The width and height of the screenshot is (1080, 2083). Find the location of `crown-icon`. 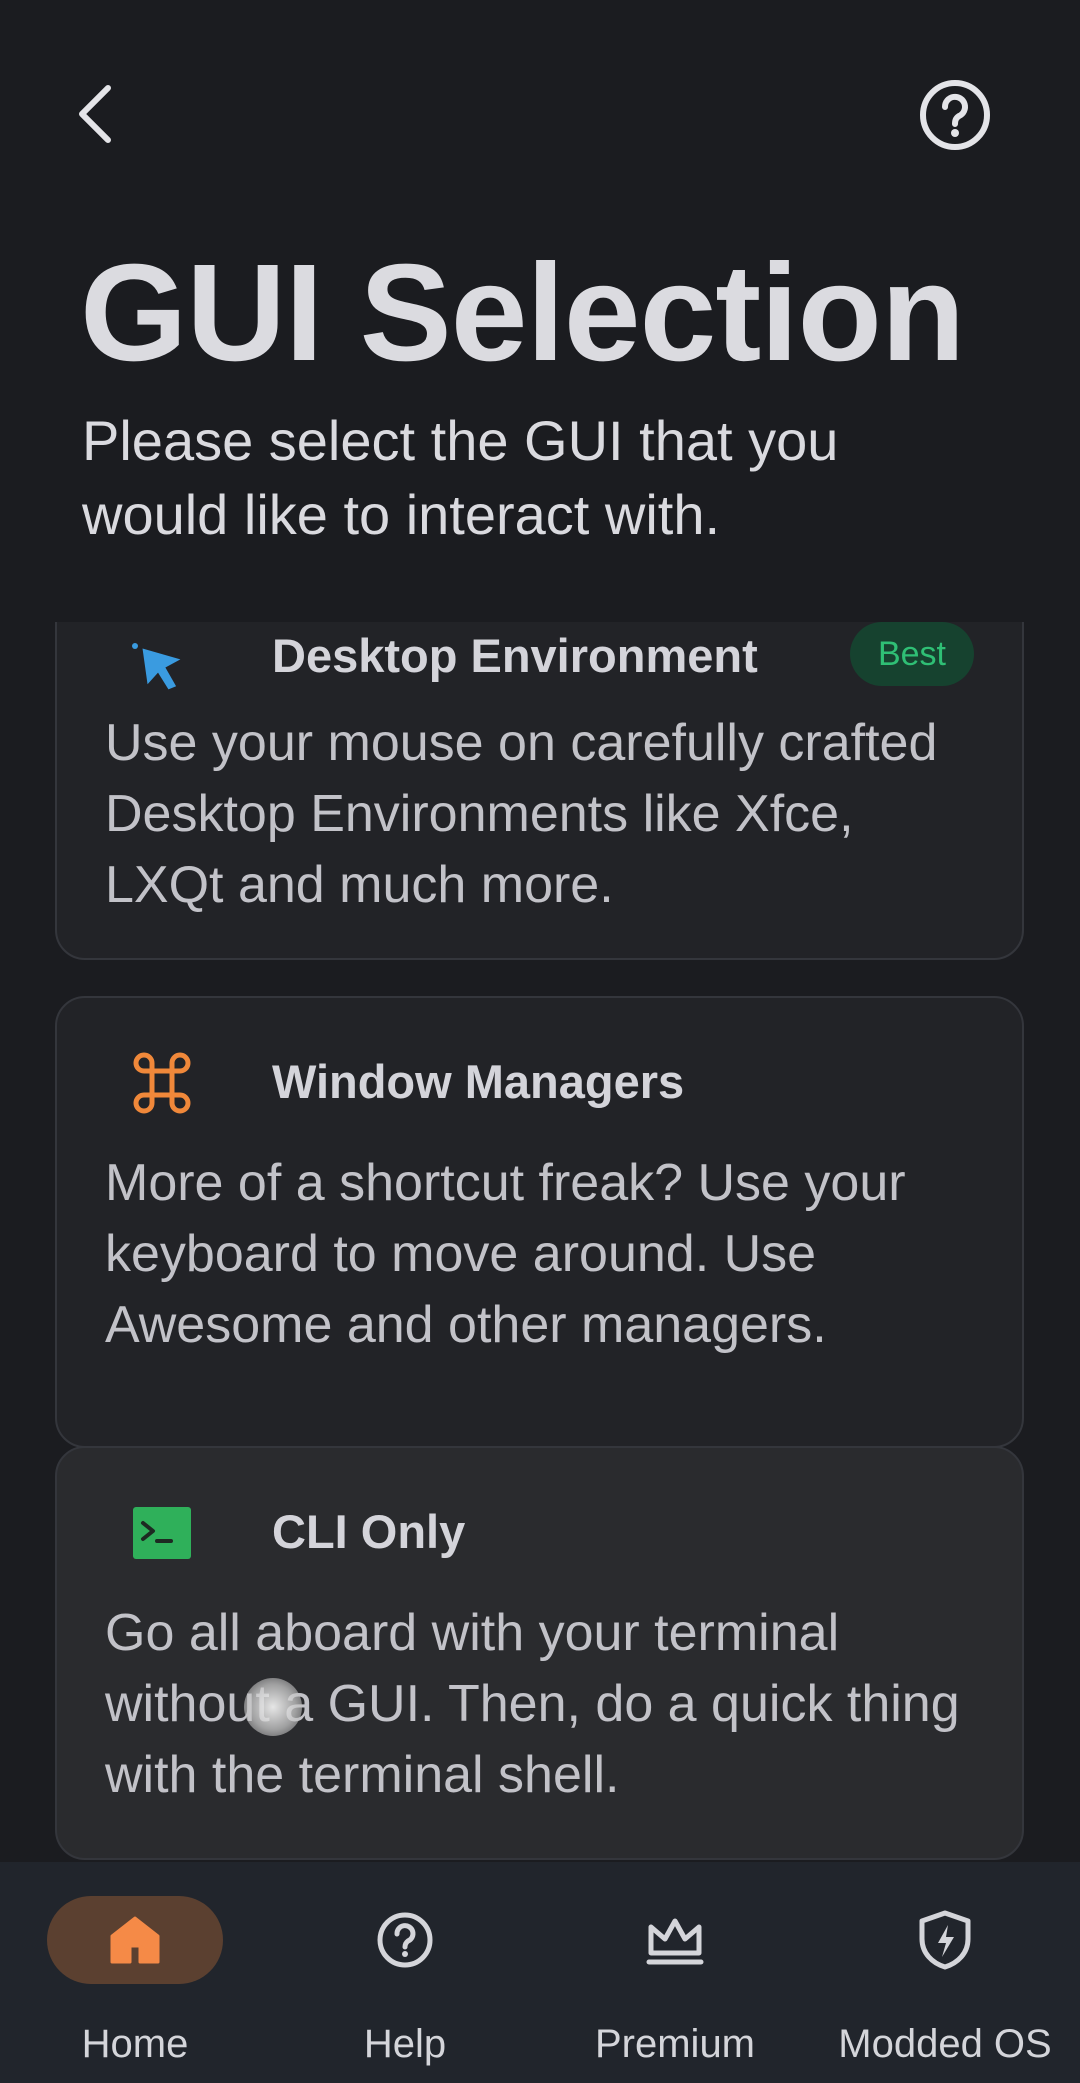

crown-icon is located at coordinates (675, 1941).